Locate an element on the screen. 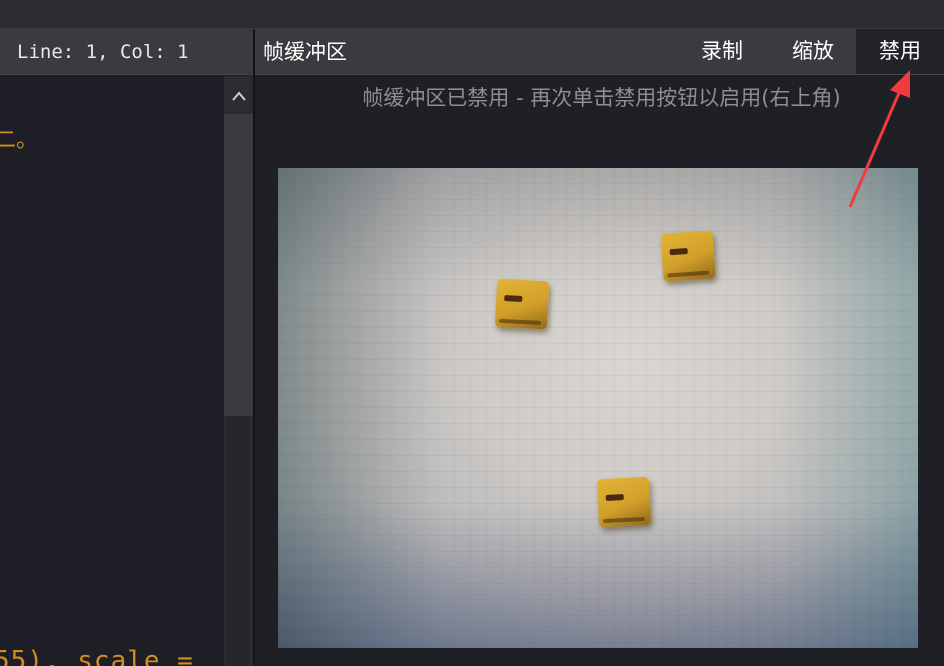  scrollbar-thumb is located at coordinates (238, 265).